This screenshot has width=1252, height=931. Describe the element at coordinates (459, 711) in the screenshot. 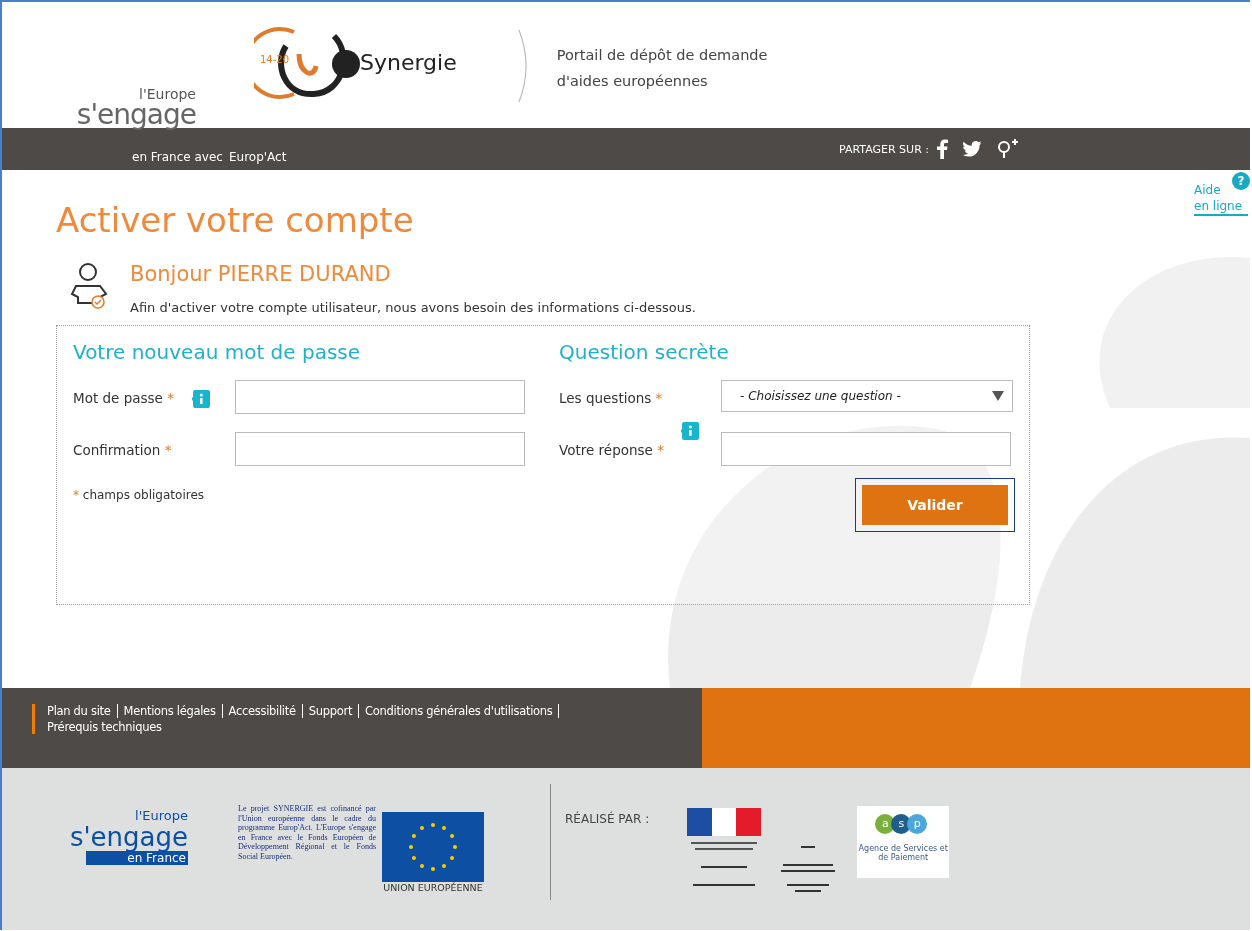

I see `footer-link: Conditions générales d'utilisations` at that location.